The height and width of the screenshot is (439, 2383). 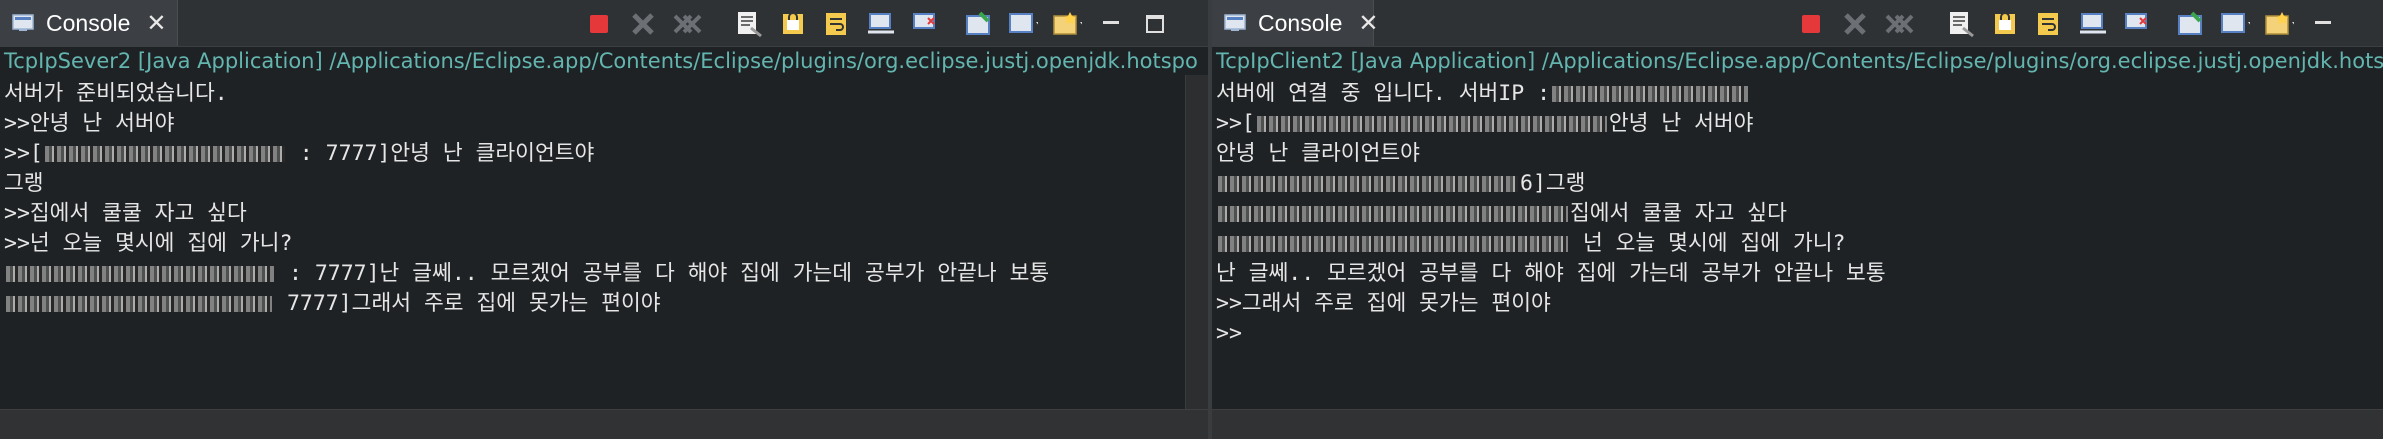 What do you see at coordinates (1383, 303) in the screenshot?
I see `console-text: >>그래서 주로 집에 못가는 편이야` at bounding box center [1383, 303].